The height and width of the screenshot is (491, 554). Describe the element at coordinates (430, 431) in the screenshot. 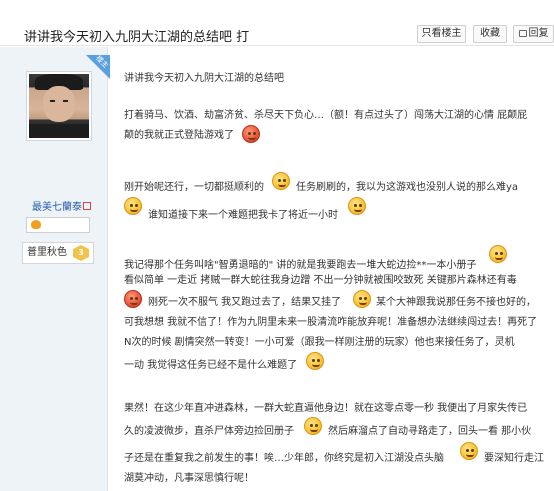

I see `post-line: 然后麻溜点了自动寻路走了，回头一看 那小伙` at that location.